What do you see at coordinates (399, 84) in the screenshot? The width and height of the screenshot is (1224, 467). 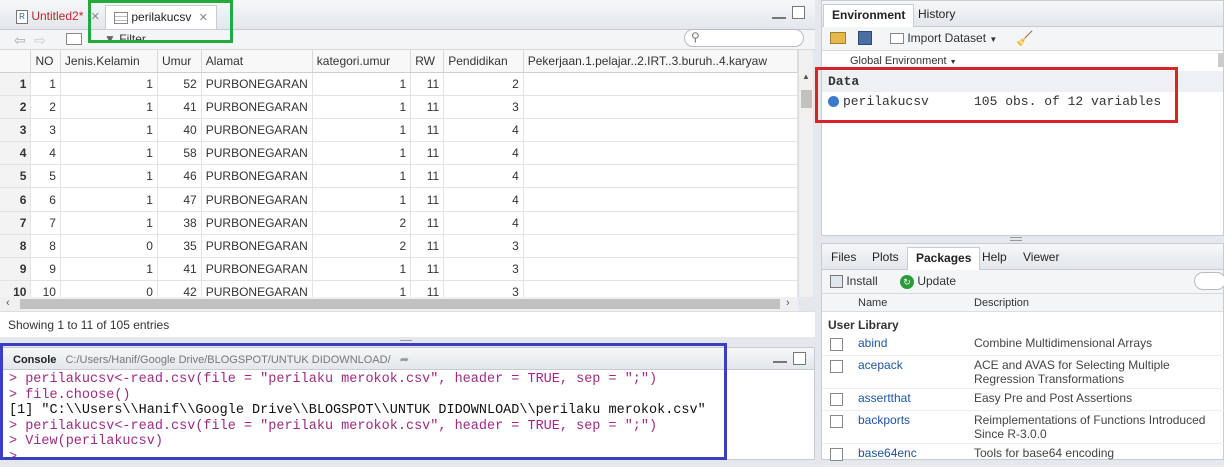 I see `table-row: 1 1 1 52 PURBONEGARAN 1 11 2` at bounding box center [399, 84].